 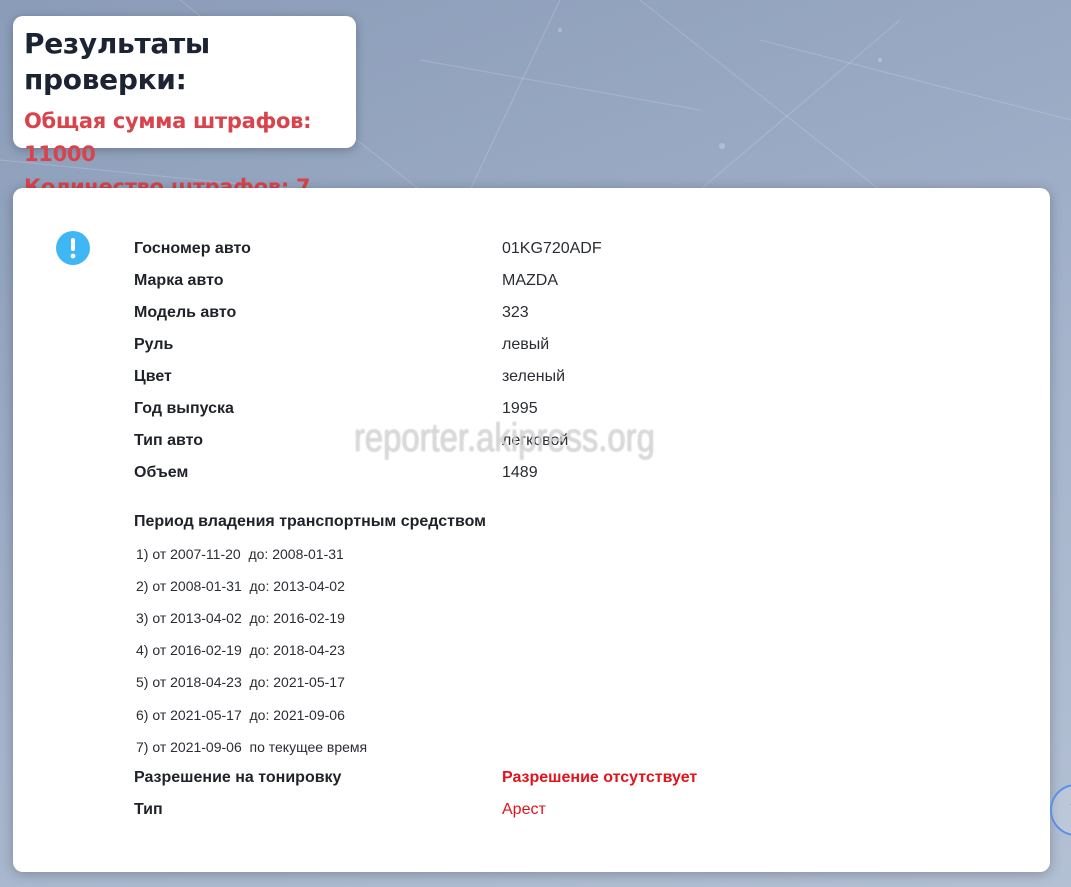 I want to click on field-label: Тип, so click(x=148, y=809).